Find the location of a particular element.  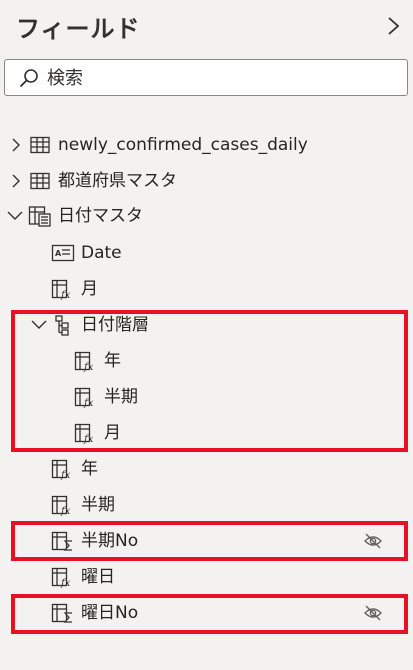

tree-item-table: 都道府県マスタ is located at coordinates (206, 181).